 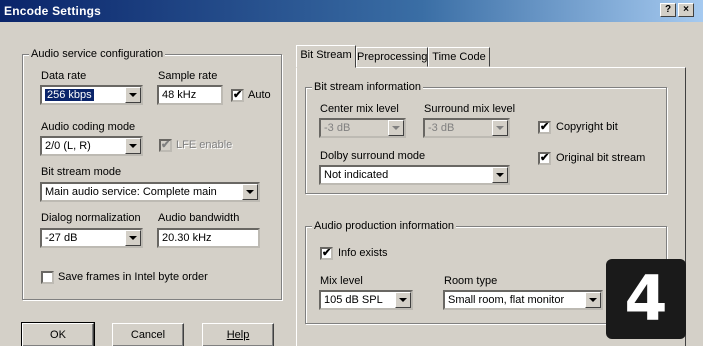 What do you see at coordinates (64, 76) in the screenshot?
I see `data-rate-label: Data rate` at bounding box center [64, 76].